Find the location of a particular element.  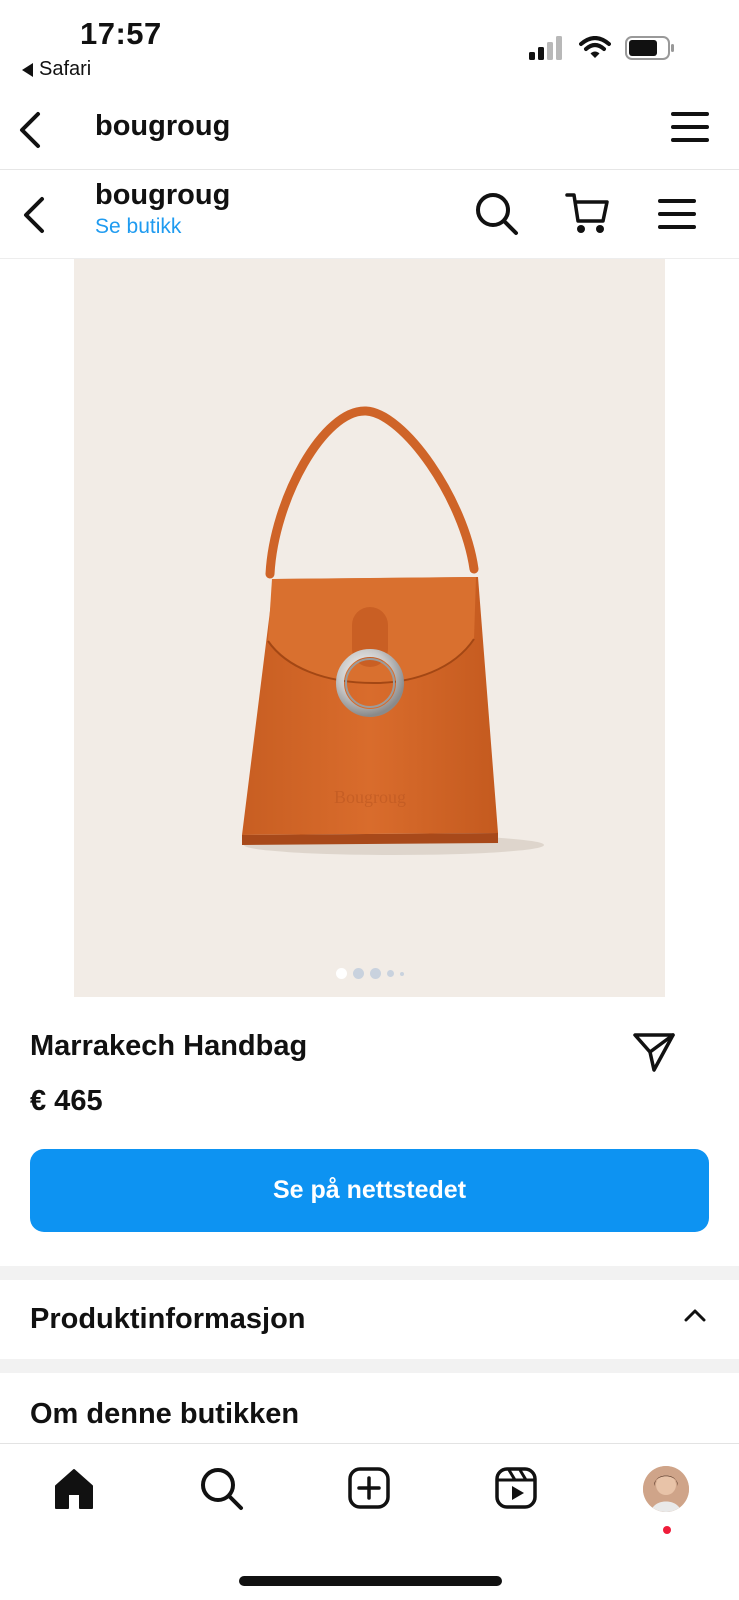

send-icon is located at coordinates (654, 1052).